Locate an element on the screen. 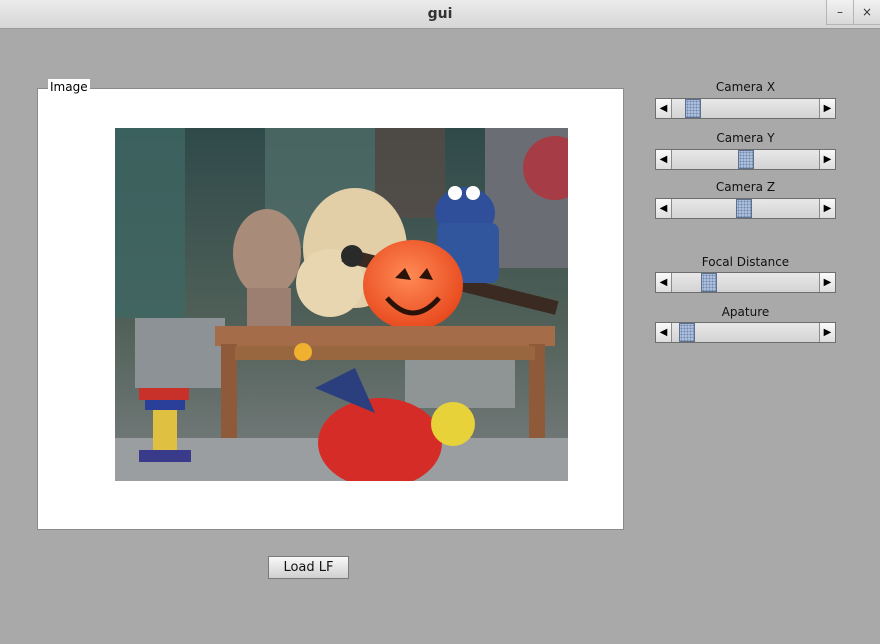  window-title: gui is located at coordinates (440, 14).